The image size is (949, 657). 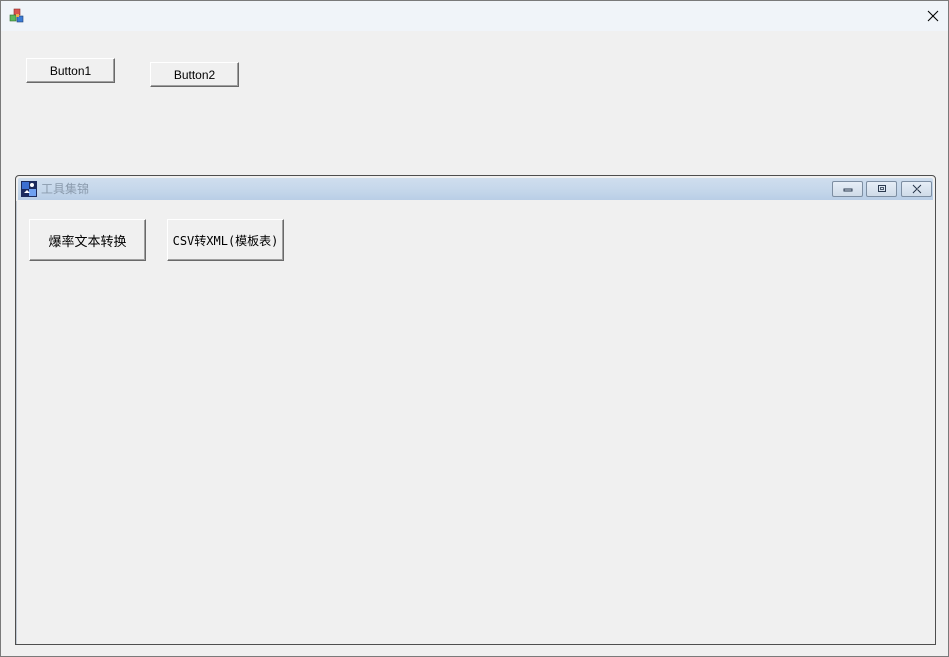 I want to click on restore-icon, so click(x=881, y=188).